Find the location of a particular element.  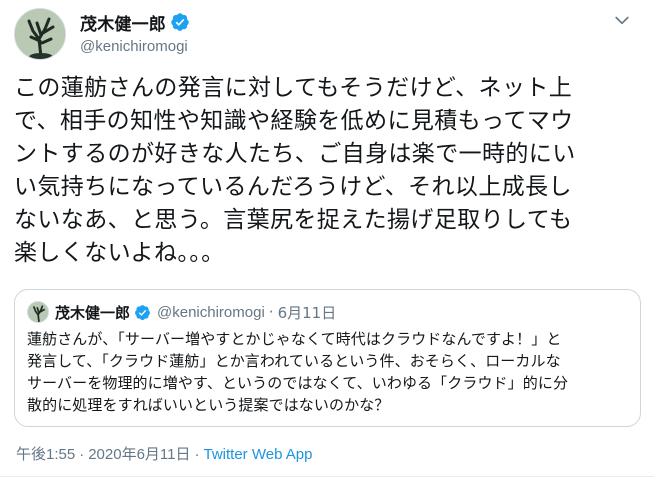

tweet-time: 午後1:55 is located at coordinates (45, 454).